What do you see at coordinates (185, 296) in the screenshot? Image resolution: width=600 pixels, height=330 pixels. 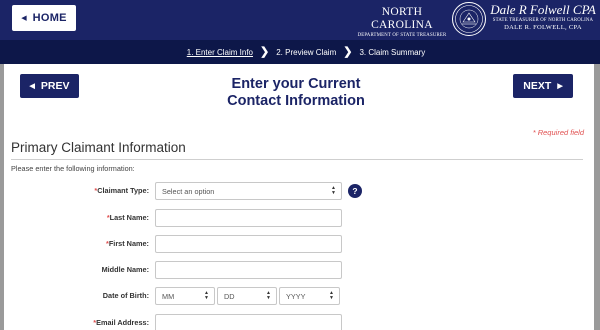 I see `dob-month-select: MM ▲ ▼` at bounding box center [185, 296].